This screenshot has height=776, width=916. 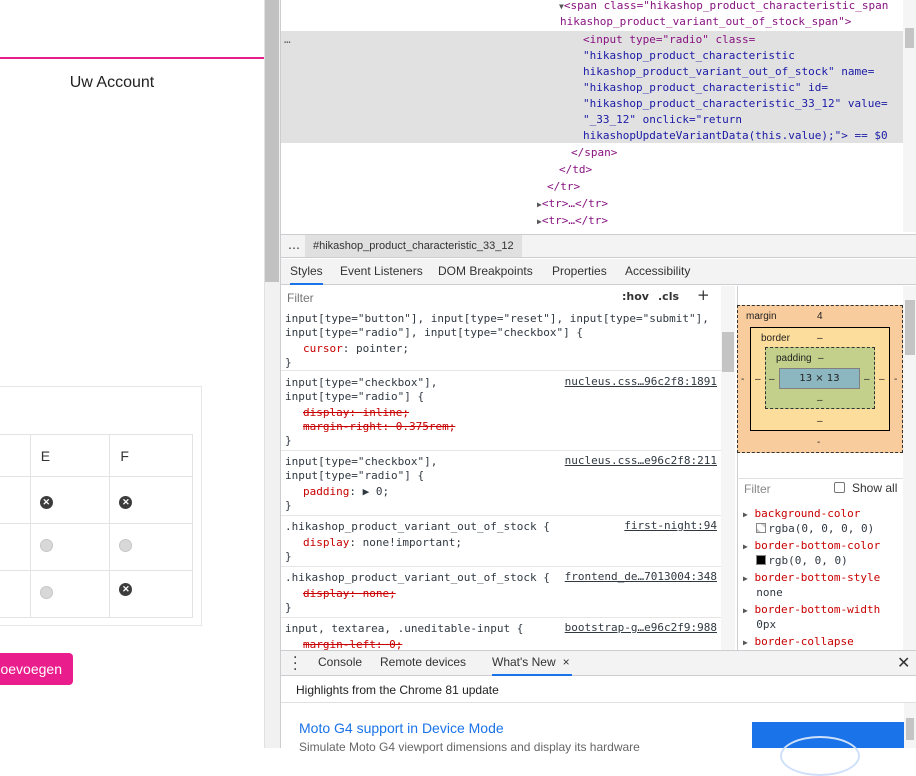 What do you see at coordinates (757, 489) in the screenshot?
I see `computed-filter-input: Filter` at bounding box center [757, 489].